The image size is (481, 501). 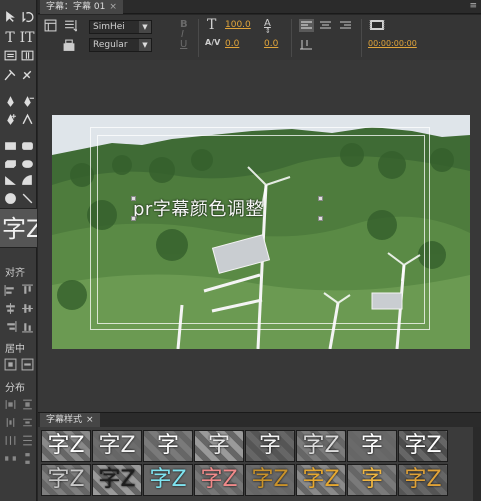 What do you see at coordinates (345, 27) in the screenshot?
I see `align-text-right-button` at bounding box center [345, 27].